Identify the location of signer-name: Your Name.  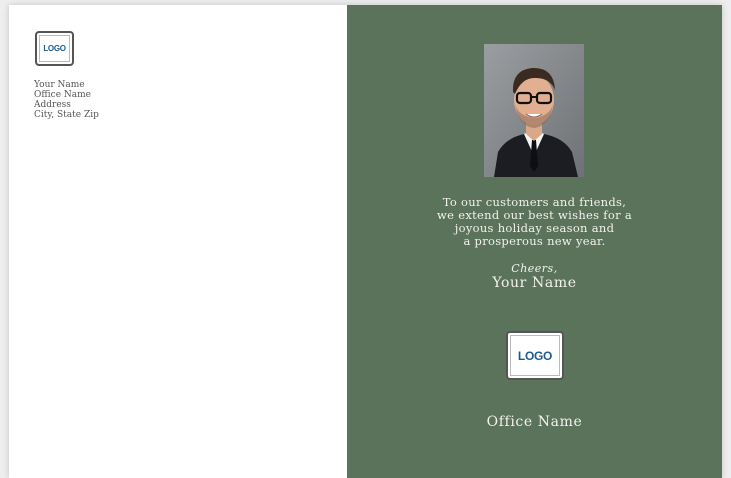
(534, 283).